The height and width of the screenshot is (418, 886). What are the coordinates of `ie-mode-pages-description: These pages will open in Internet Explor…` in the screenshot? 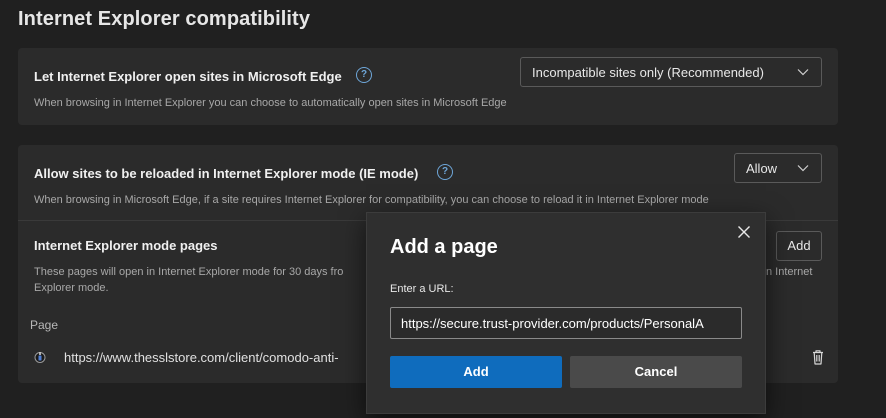 It's located at (189, 272).